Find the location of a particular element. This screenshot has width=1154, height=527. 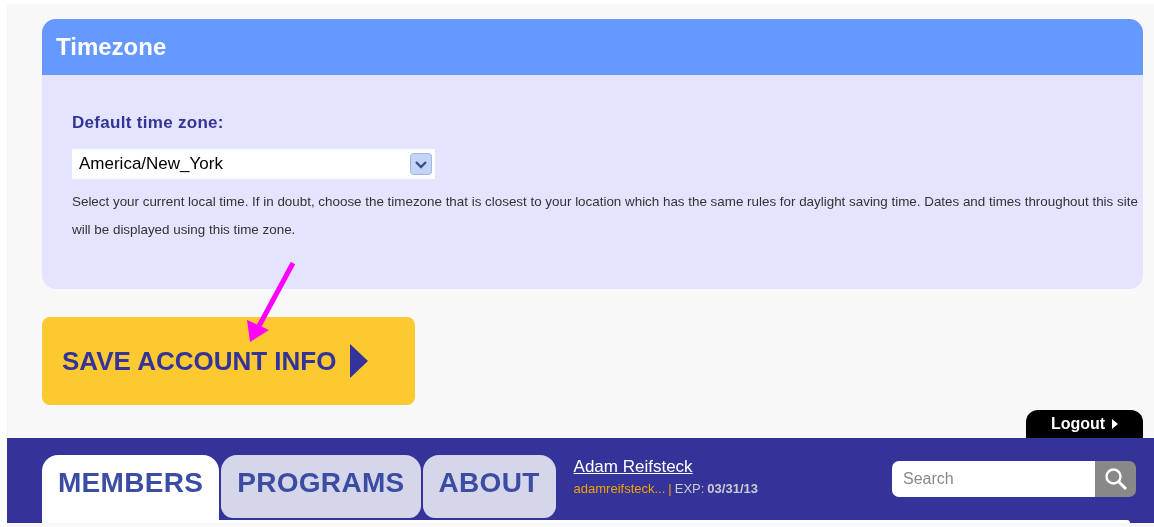

help-text: Select your current local time. If in doubt, choose the timezone that is closest to your location which has the same rules for daylight saving time. Dates and times throughout this site will be displayed using this time zone. is located at coordinates (605, 216).